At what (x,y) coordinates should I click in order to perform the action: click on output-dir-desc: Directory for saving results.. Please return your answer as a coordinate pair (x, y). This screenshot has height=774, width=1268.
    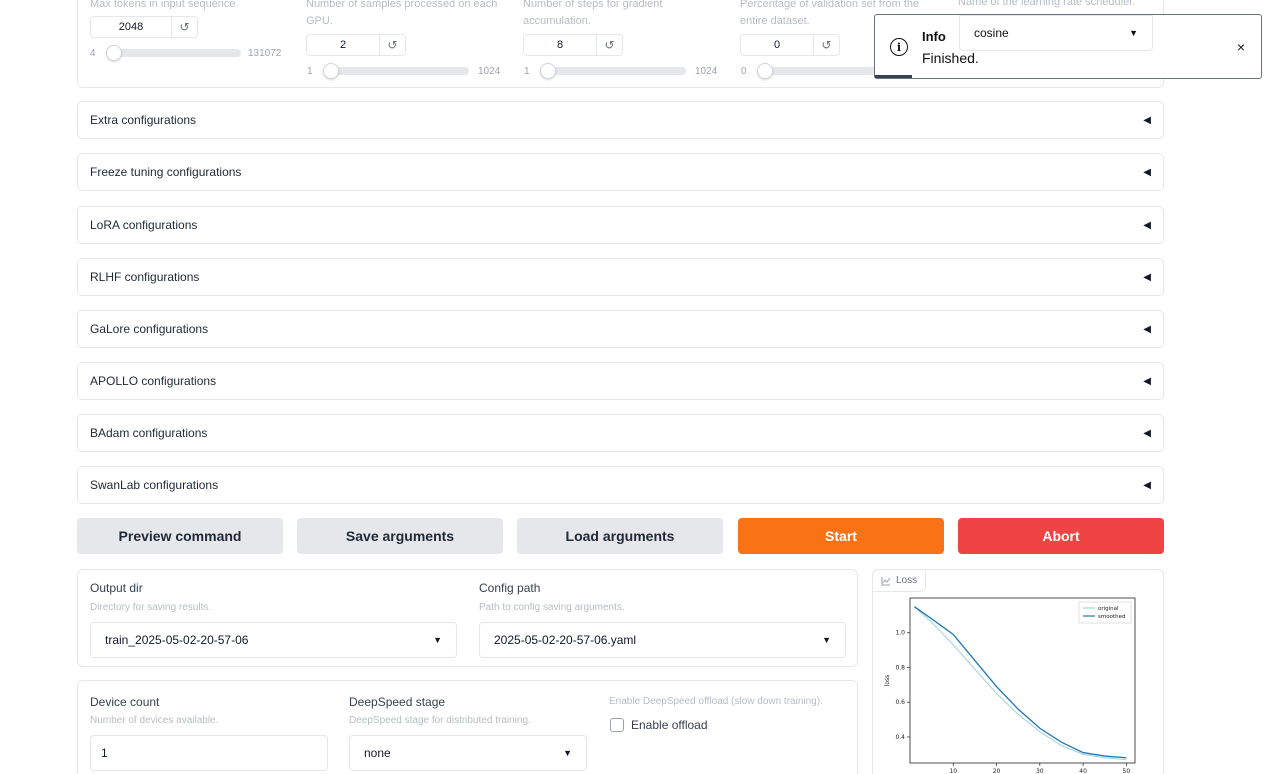
    Looking at the image, I should click on (151, 607).